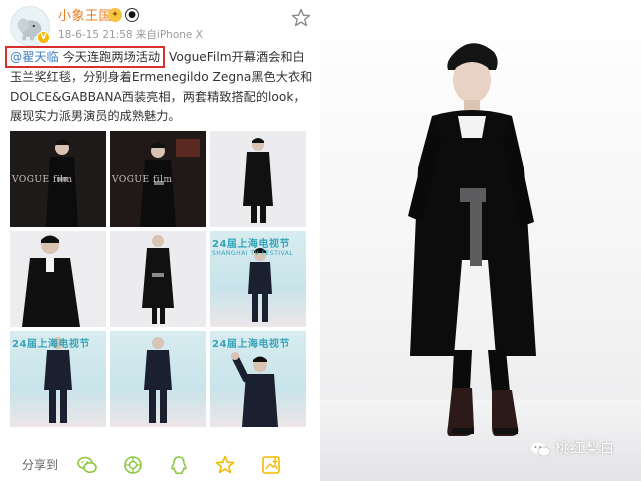 Image resolution: width=641 pixels, height=481 pixels. Describe the element at coordinates (253, 253) in the screenshot. I see `tile-subcaption: SHANGHAI TV FESTIVAL` at that location.